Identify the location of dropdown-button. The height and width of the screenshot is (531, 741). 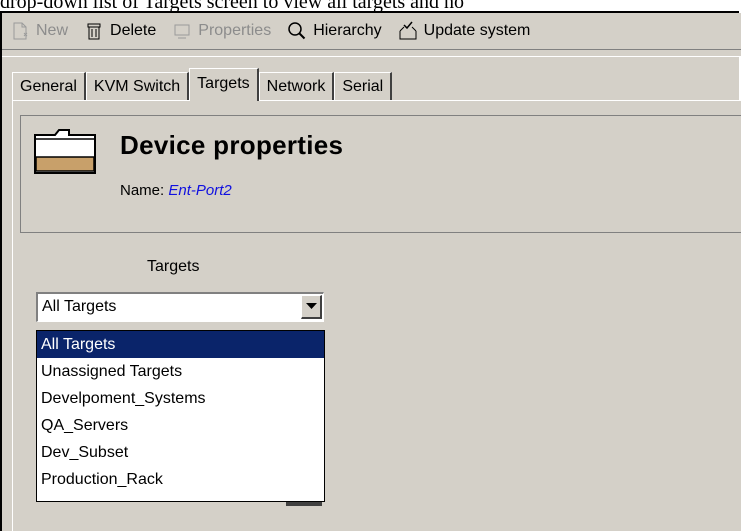
(311, 307).